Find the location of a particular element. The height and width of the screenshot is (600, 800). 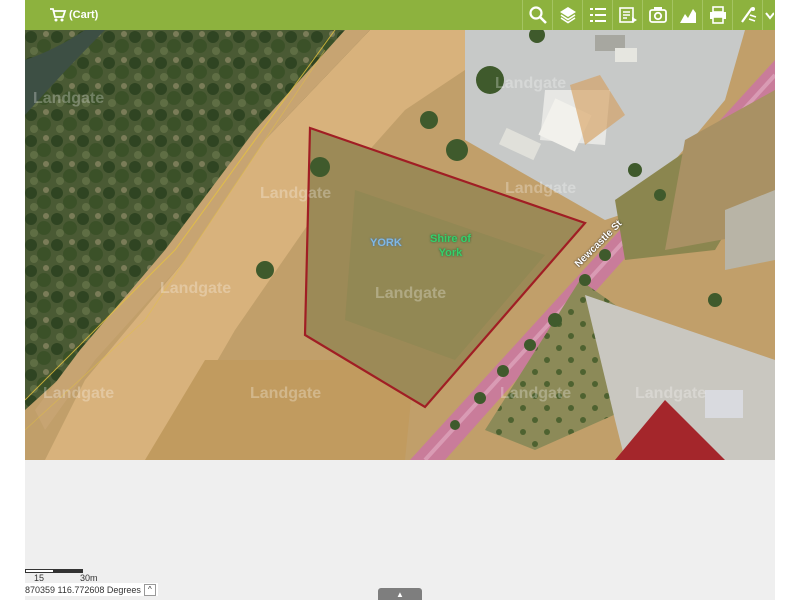

list-icon is located at coordinates (597, 15).